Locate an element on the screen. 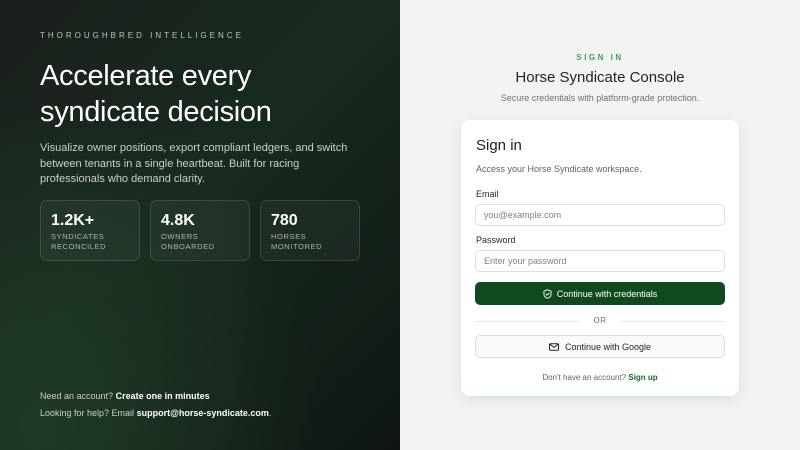 The image size is (800, 450). password-label: Password is located at coordinates (496, 240).